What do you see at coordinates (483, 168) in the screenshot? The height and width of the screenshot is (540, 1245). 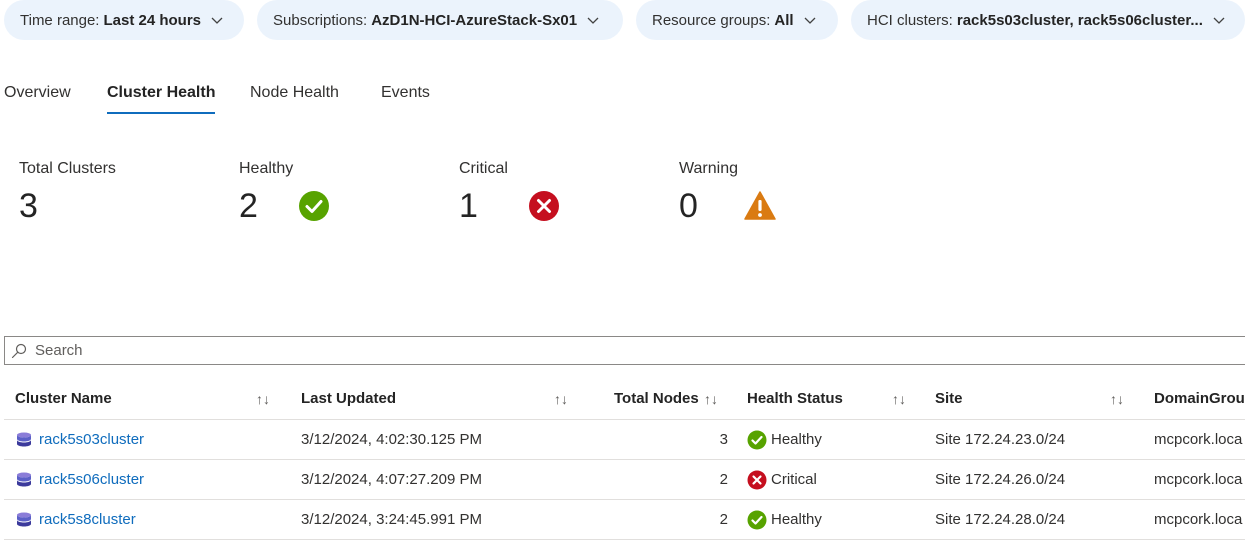 I see `critical-label: Critical` at bounding box center [483, 168].